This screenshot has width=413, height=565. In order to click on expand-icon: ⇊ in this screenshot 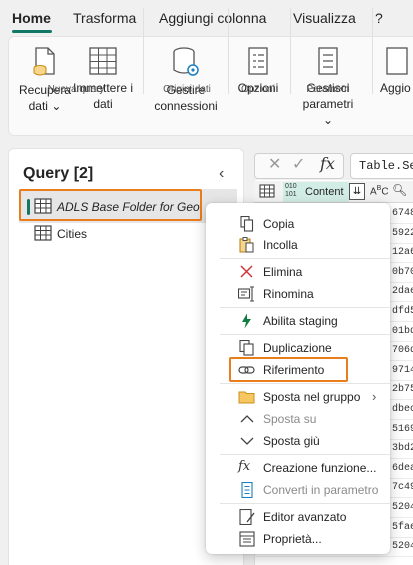, I will do `click(357, 191)`.